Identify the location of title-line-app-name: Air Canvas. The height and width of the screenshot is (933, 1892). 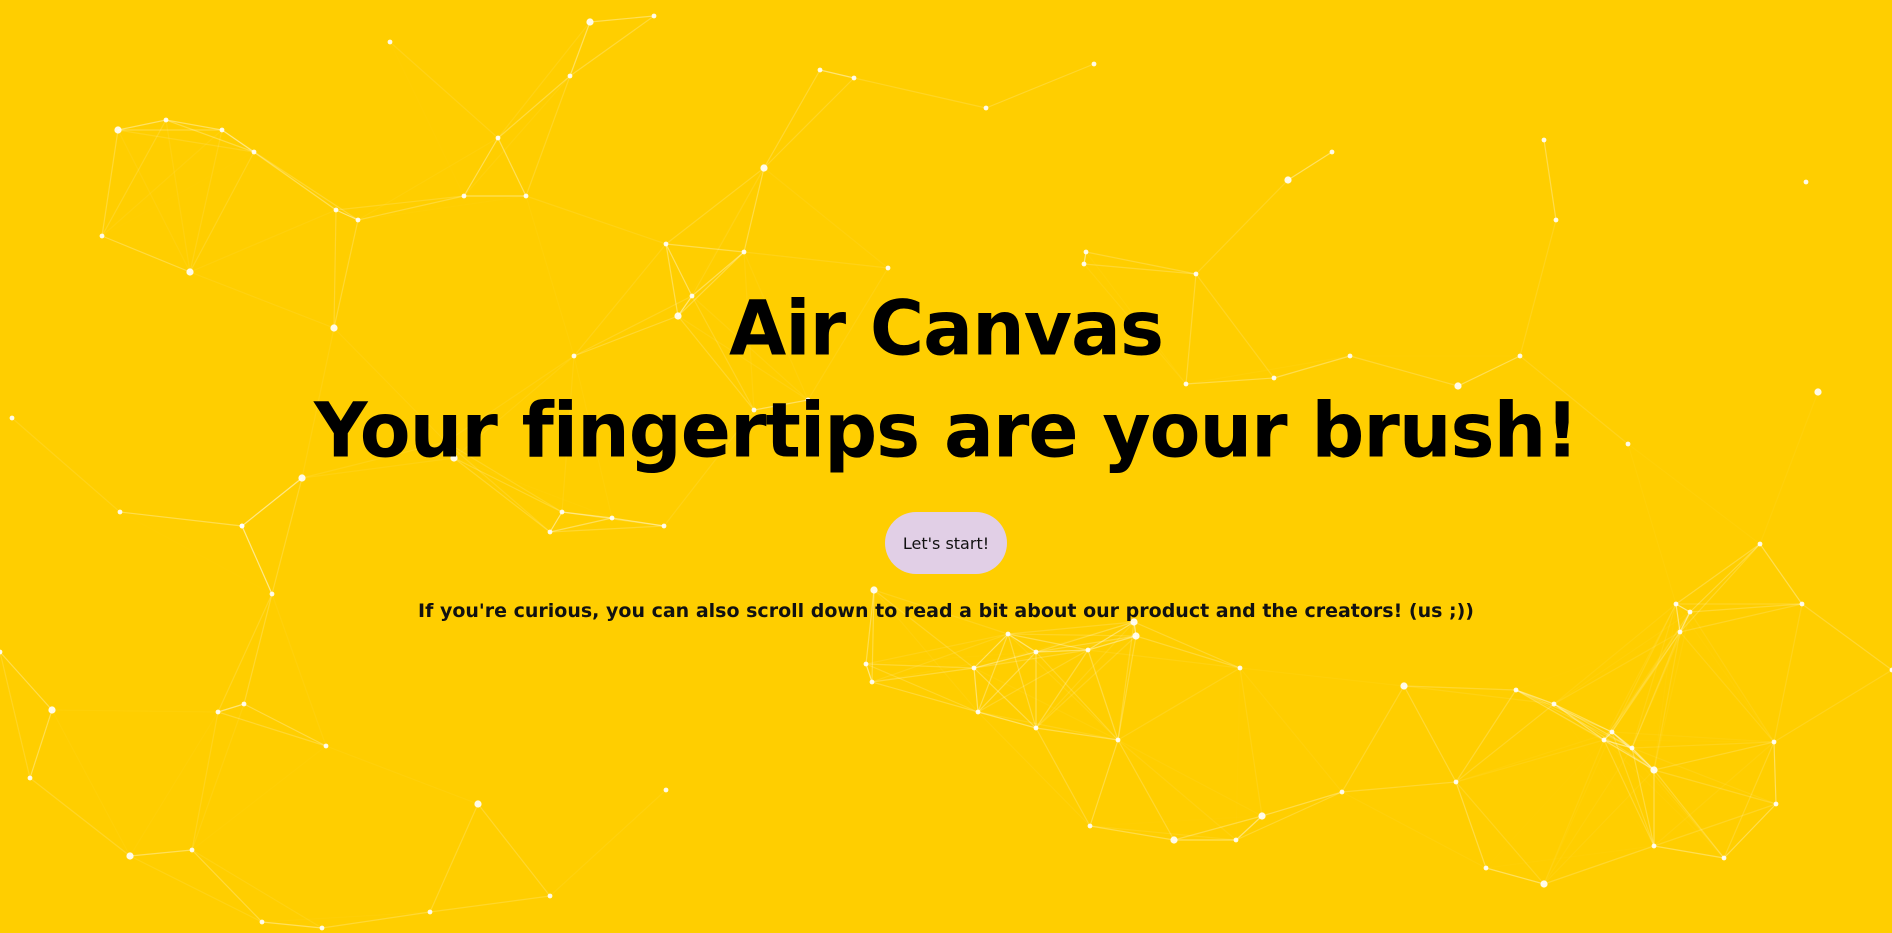
(946, 329).